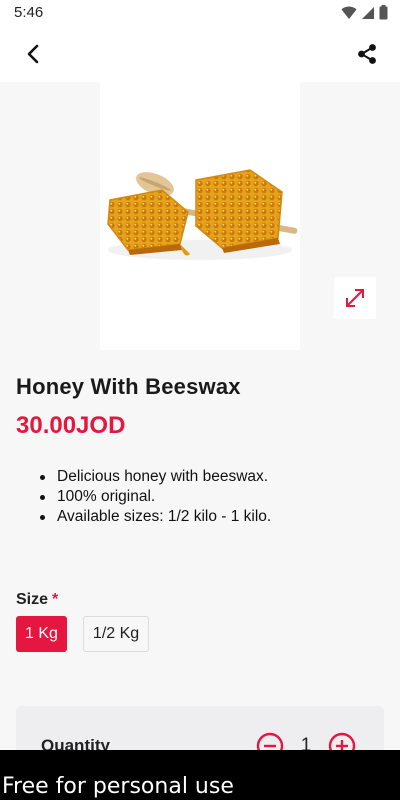 This screenshot has height=800, width=400. I want to click on app-bar, so click(200, 54).